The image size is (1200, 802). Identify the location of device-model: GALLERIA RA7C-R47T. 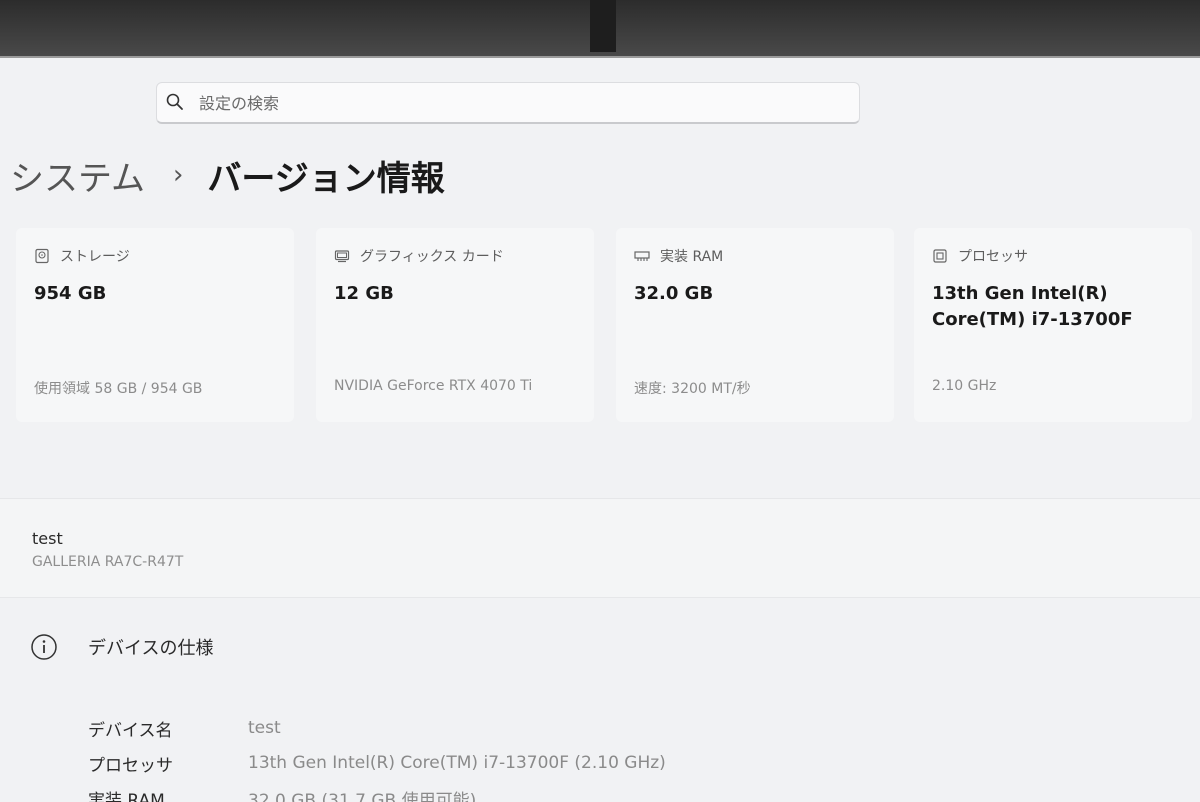
(107, 562).